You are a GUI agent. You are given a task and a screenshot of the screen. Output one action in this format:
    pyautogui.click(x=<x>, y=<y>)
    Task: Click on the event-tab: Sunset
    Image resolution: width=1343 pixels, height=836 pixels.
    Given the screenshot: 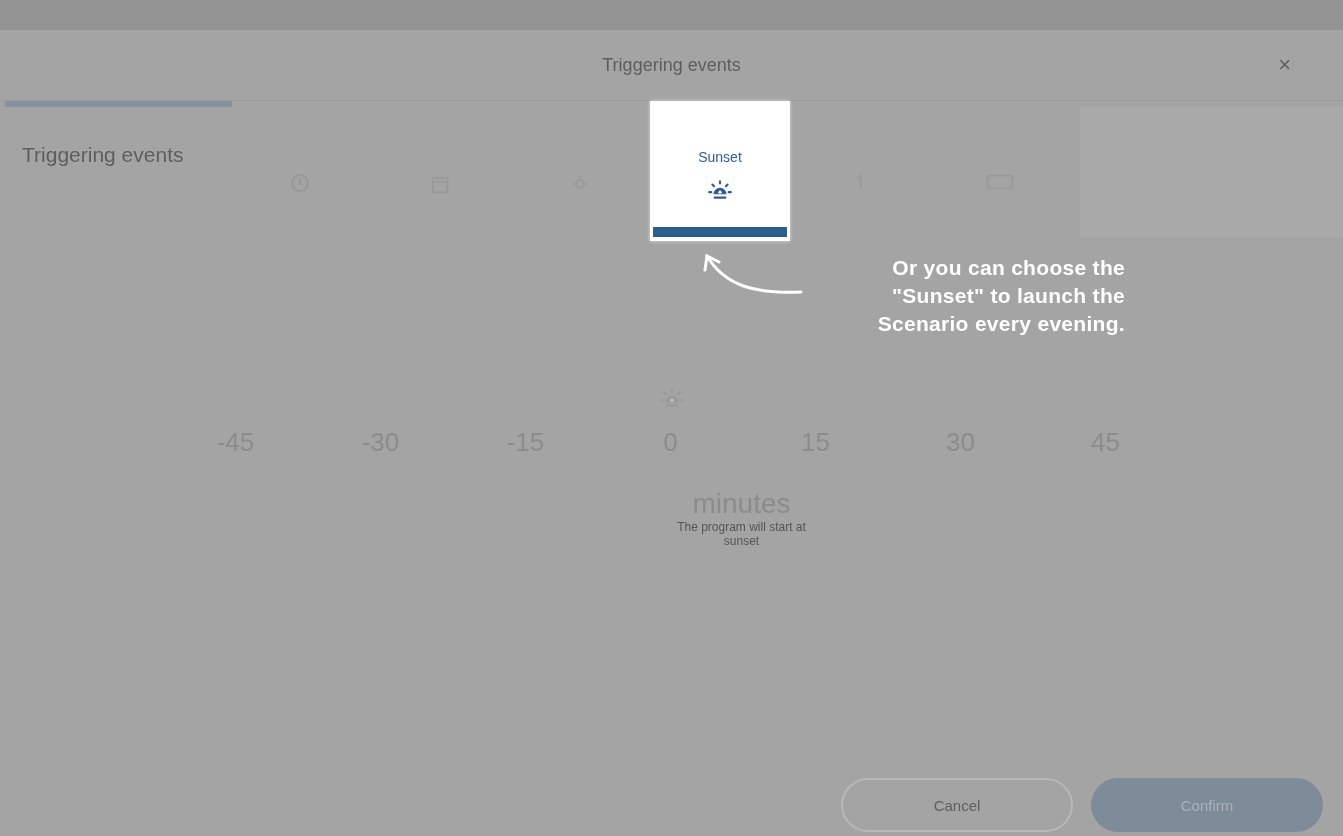 What is the action you would take?
    pyautogui.click(x=720, y=171)
    